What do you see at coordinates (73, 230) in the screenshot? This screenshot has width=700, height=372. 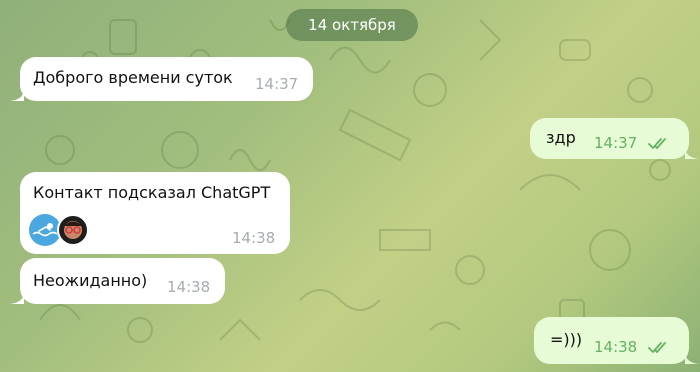 I see `glasses-face-icon` at bounding box center [73, 230].